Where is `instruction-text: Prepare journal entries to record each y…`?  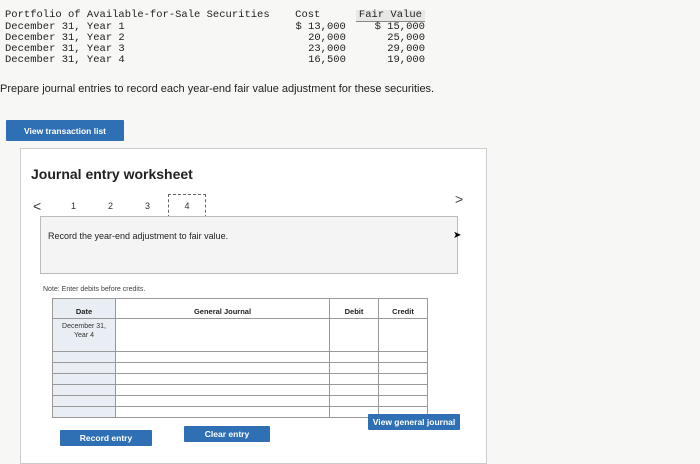
instruction-text: Prepare journal entries to record each y… is located at coordinates (217, 89).